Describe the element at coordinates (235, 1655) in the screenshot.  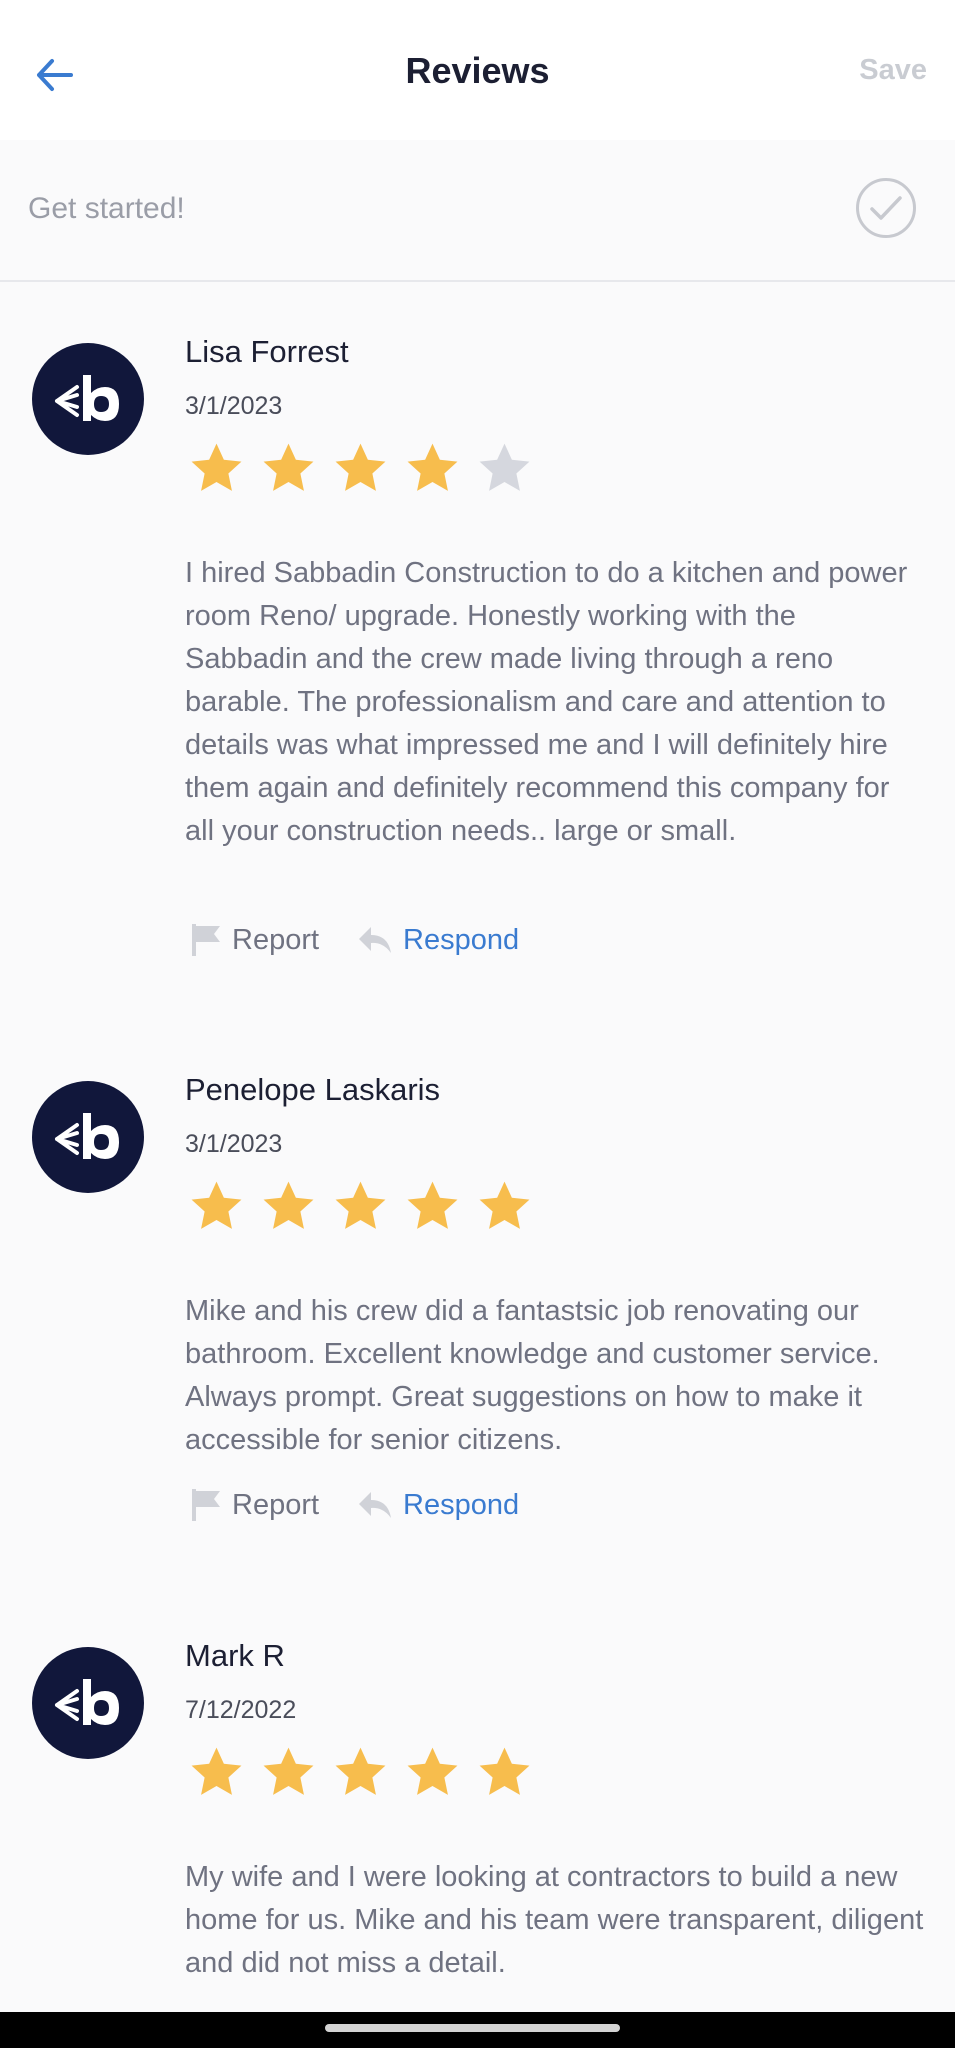
I see `reviewer-name: Mark R` at that location.